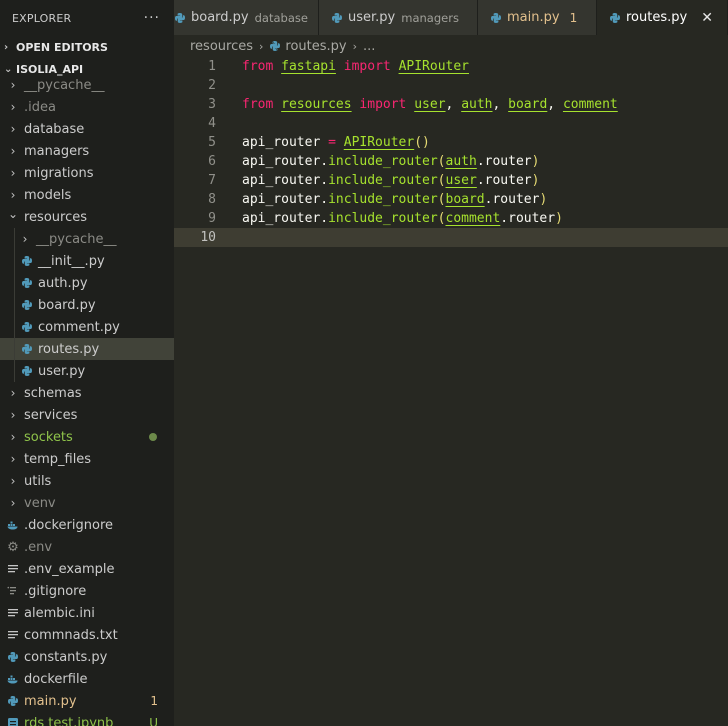 This screenshot has height=726, width=728. What do you see at coordinates (221, 46) in the screenshot?
I see `breadcrumb-folder: resources` at bounding box center [221, 46].